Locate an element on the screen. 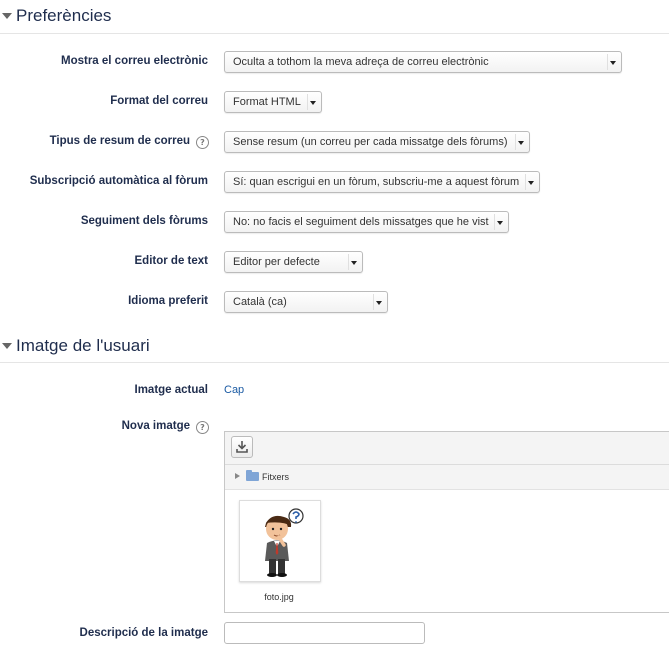 The image size is (669, 654). file-thumbnail is located at coordinates (280, 541).